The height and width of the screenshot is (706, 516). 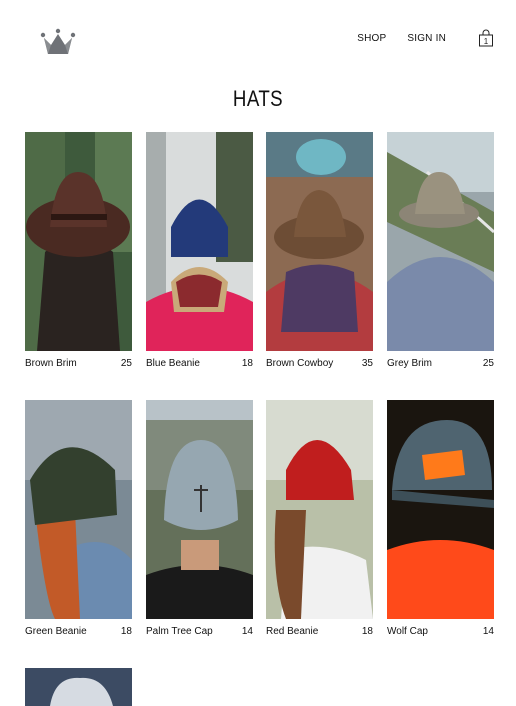 What do you see at coordinates (56, 631) in the screenshot?
I see `product-name: Green Beanie` at bounding box center [56, 631].